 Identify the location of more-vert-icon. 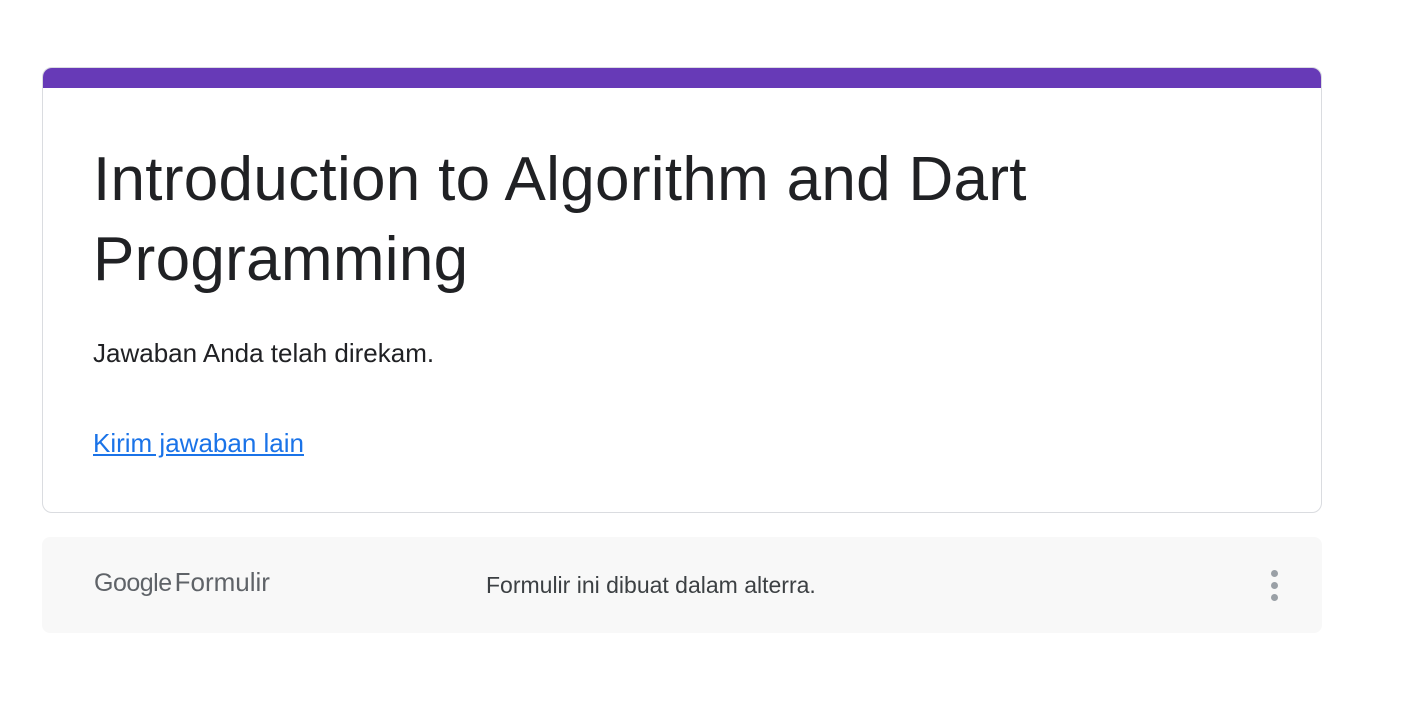
(1274, 573).